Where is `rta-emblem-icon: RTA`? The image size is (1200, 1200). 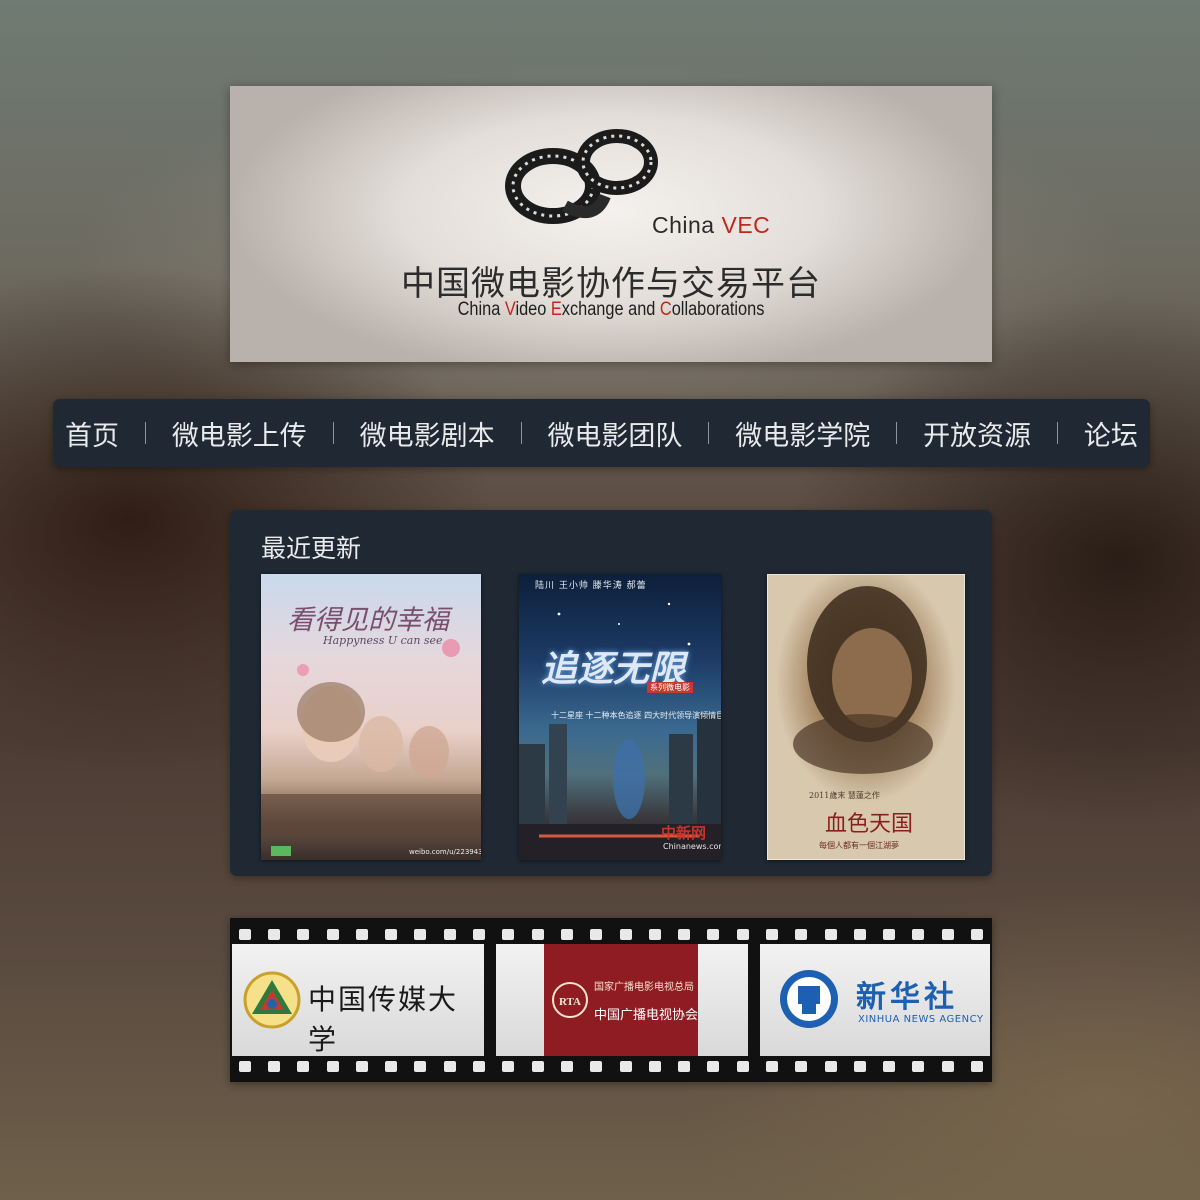
rta-emblem-icon: RTA is located at coordinates (570, 1000).